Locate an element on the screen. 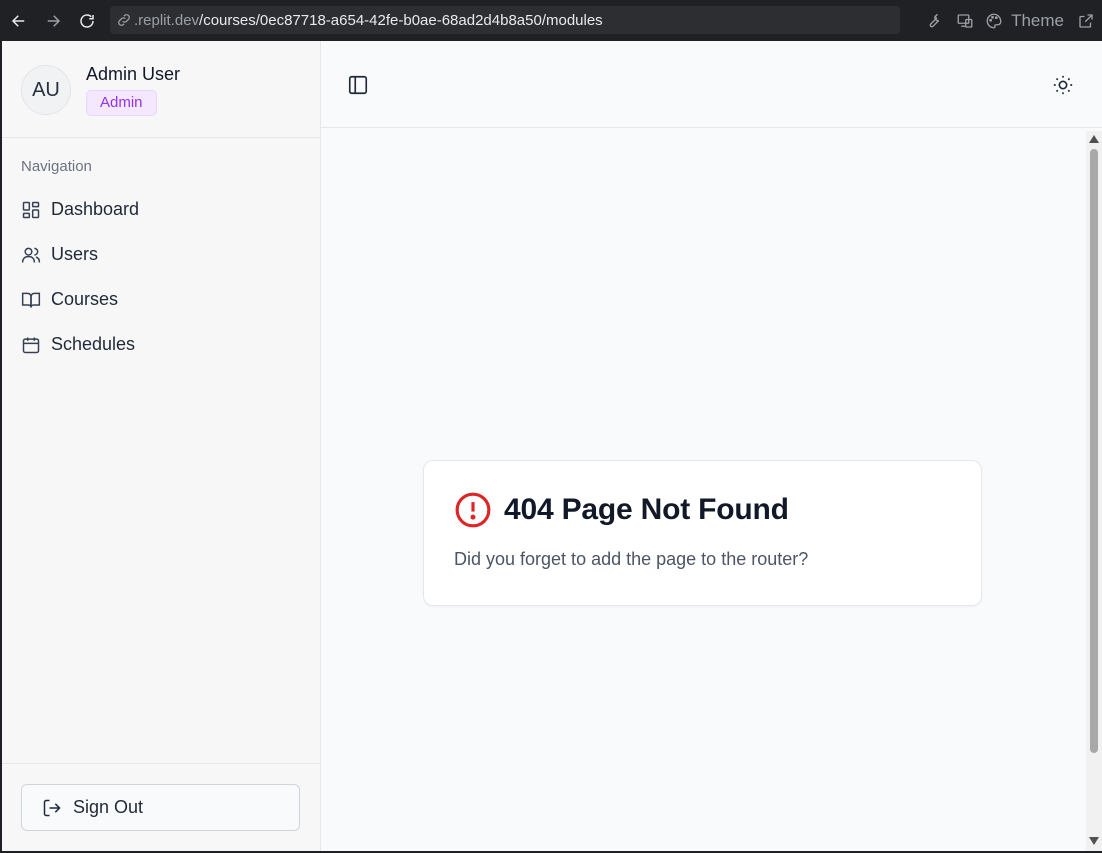  forward-button is located at coordinates (53, 21).